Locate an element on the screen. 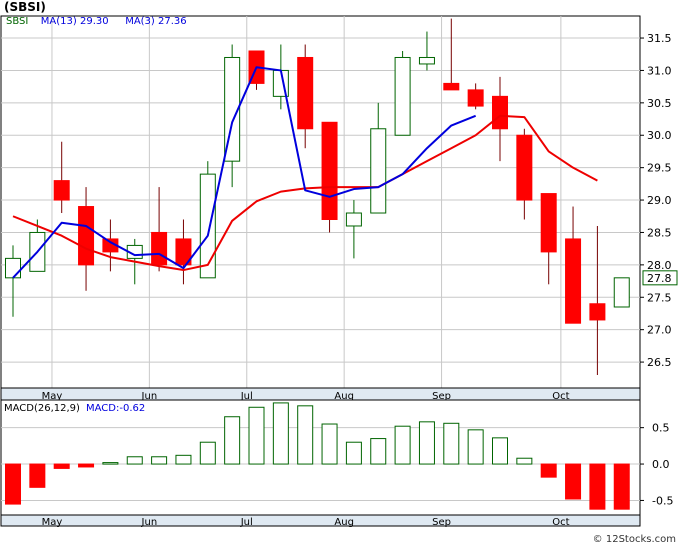  legend-entry-2: MA(3) 27.36 is located at coordinates (155, 21).